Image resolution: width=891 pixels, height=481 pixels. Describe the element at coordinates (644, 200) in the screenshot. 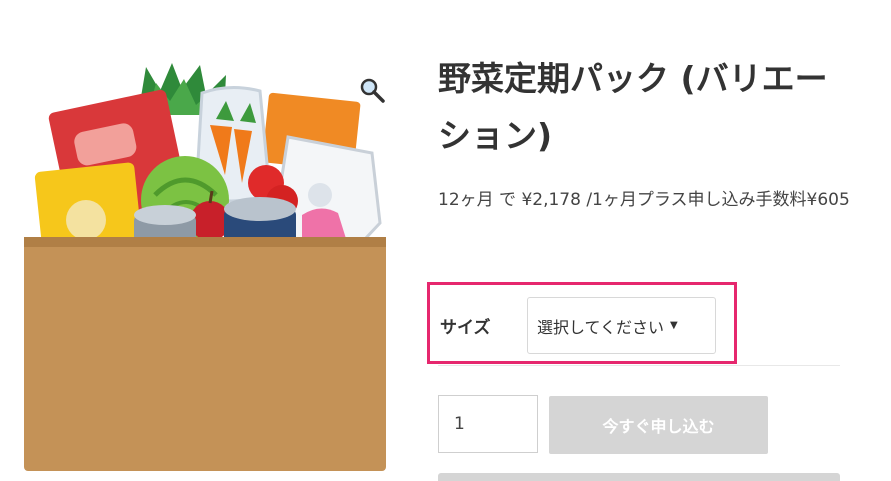

I see `price-text: 12ヶ月 で ¥2,178 /1ヶ月プラス申し込み手数料¥605` at that location.